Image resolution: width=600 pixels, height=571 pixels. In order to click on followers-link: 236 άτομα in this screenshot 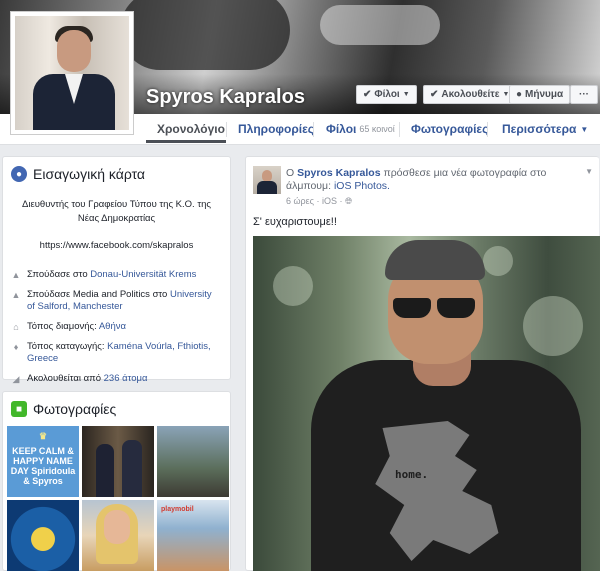, I will do `click(126, 378)`.